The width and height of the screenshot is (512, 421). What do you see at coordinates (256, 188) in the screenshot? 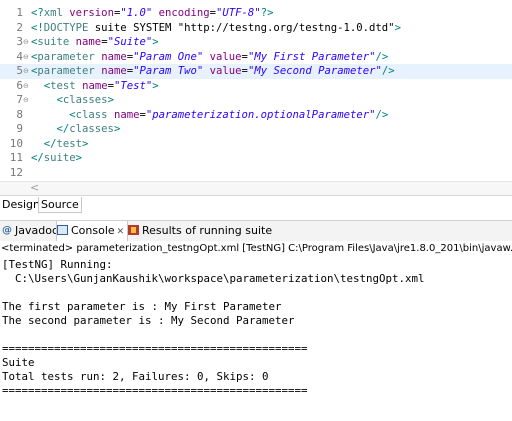
I see `editor-horizontal-scrollbar: <` at bounding box center [256, 188].